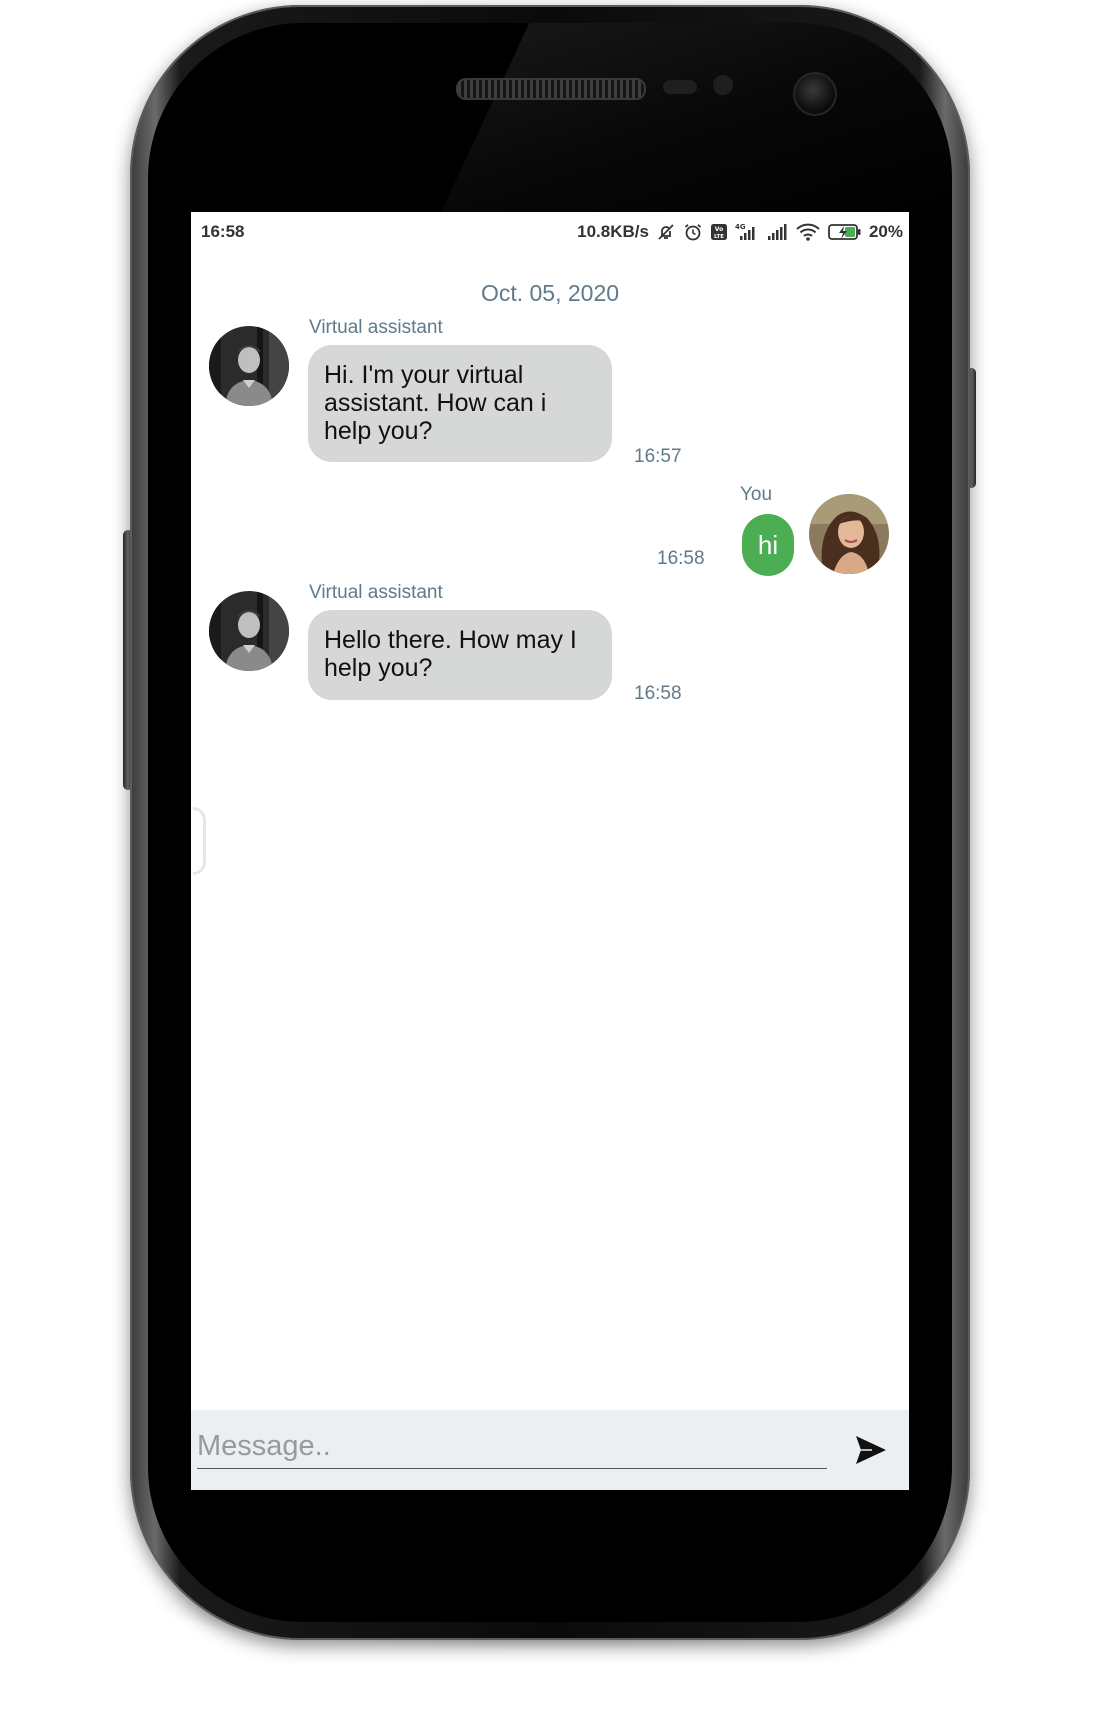  I want to click on message-composer, so click(550, 1450).